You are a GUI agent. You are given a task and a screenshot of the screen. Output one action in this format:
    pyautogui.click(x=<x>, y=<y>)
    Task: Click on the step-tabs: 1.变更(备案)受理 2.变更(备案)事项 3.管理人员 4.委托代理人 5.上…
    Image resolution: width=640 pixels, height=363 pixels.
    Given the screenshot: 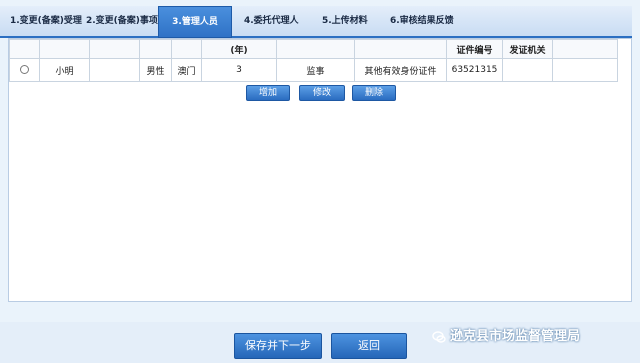 What is the action you would take?
    pyautogui.click(x=316, y=22)
    